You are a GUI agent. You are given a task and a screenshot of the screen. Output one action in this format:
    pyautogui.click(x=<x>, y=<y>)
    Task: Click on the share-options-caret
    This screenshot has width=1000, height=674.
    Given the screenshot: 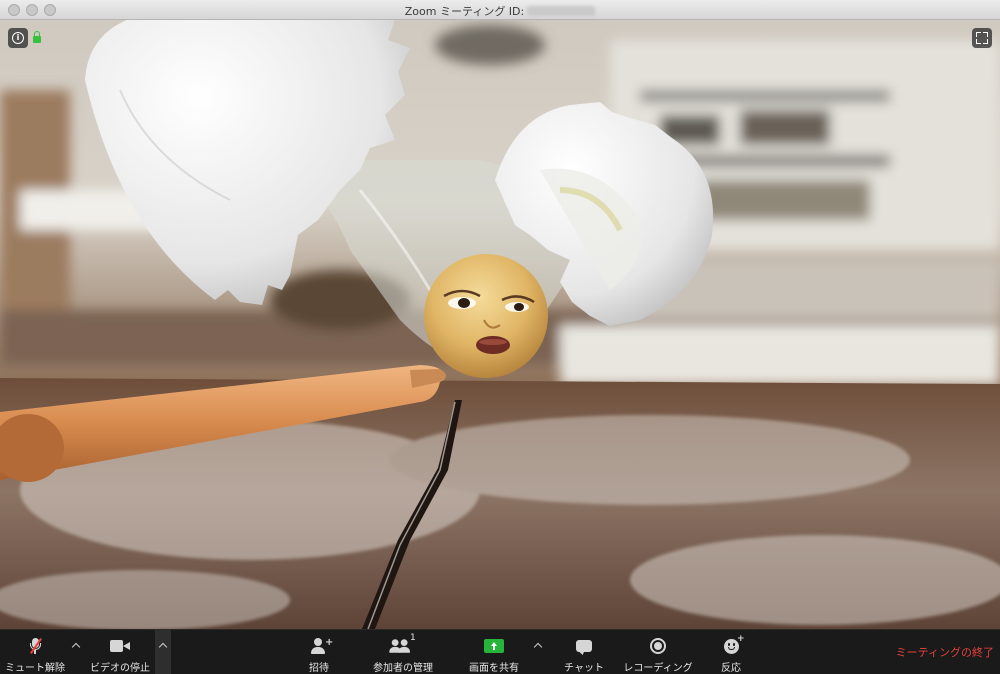 What is the action you would take?
    pyautogui.click(x=538, y=646)
    